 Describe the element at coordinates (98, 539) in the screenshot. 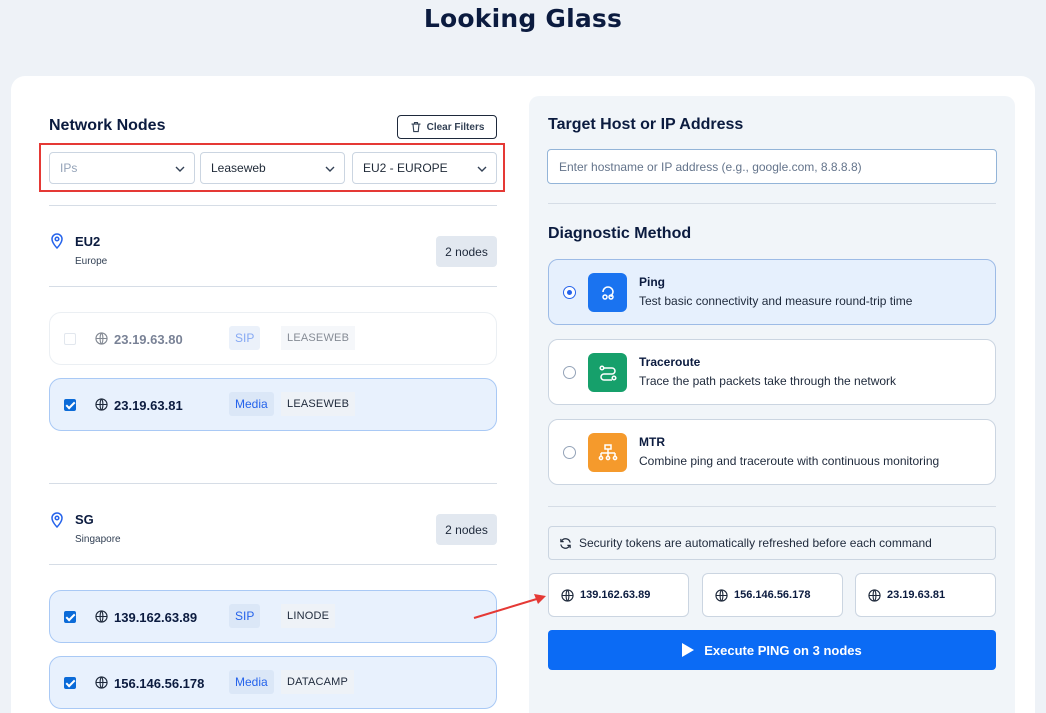

I see `region-sub-sg: Singapore` at that location.